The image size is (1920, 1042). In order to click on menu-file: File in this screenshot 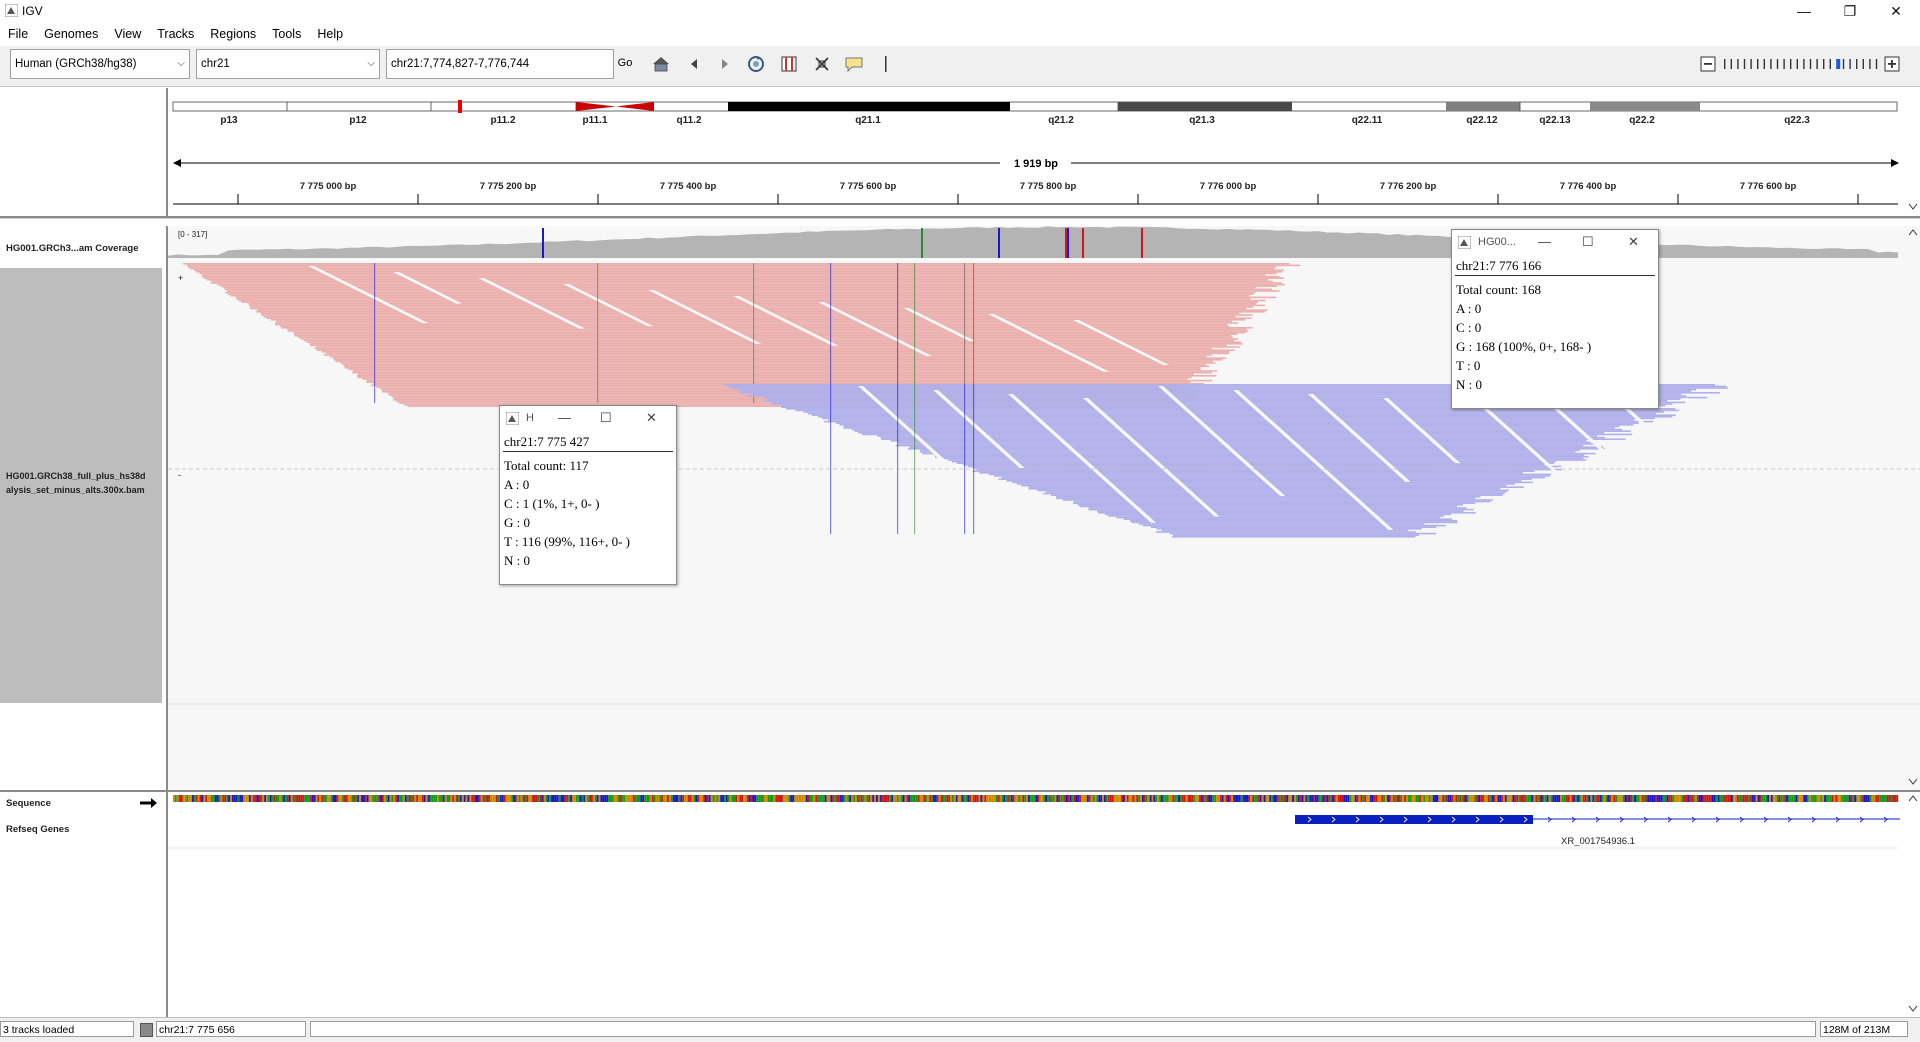, I will do `click(18, 34)`.